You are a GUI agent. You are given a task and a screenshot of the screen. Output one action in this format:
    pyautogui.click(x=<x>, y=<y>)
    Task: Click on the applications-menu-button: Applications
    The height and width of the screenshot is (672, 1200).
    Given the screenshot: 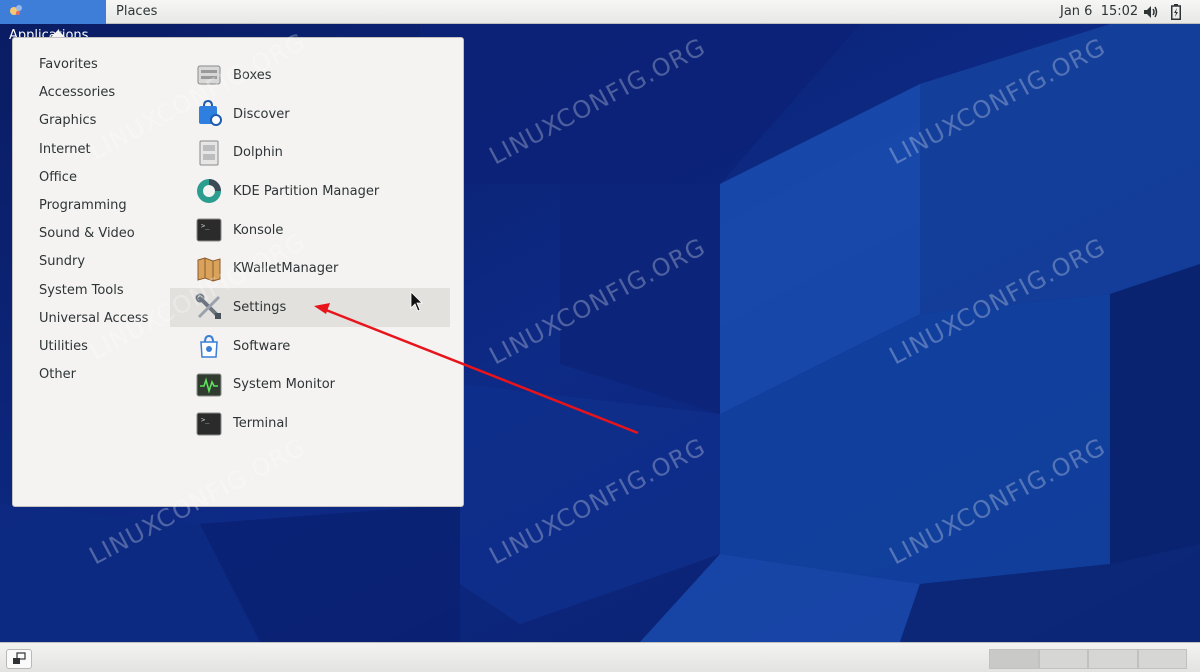 What is the action you would take?
    pyautogui.click(x=53, y=21)
    